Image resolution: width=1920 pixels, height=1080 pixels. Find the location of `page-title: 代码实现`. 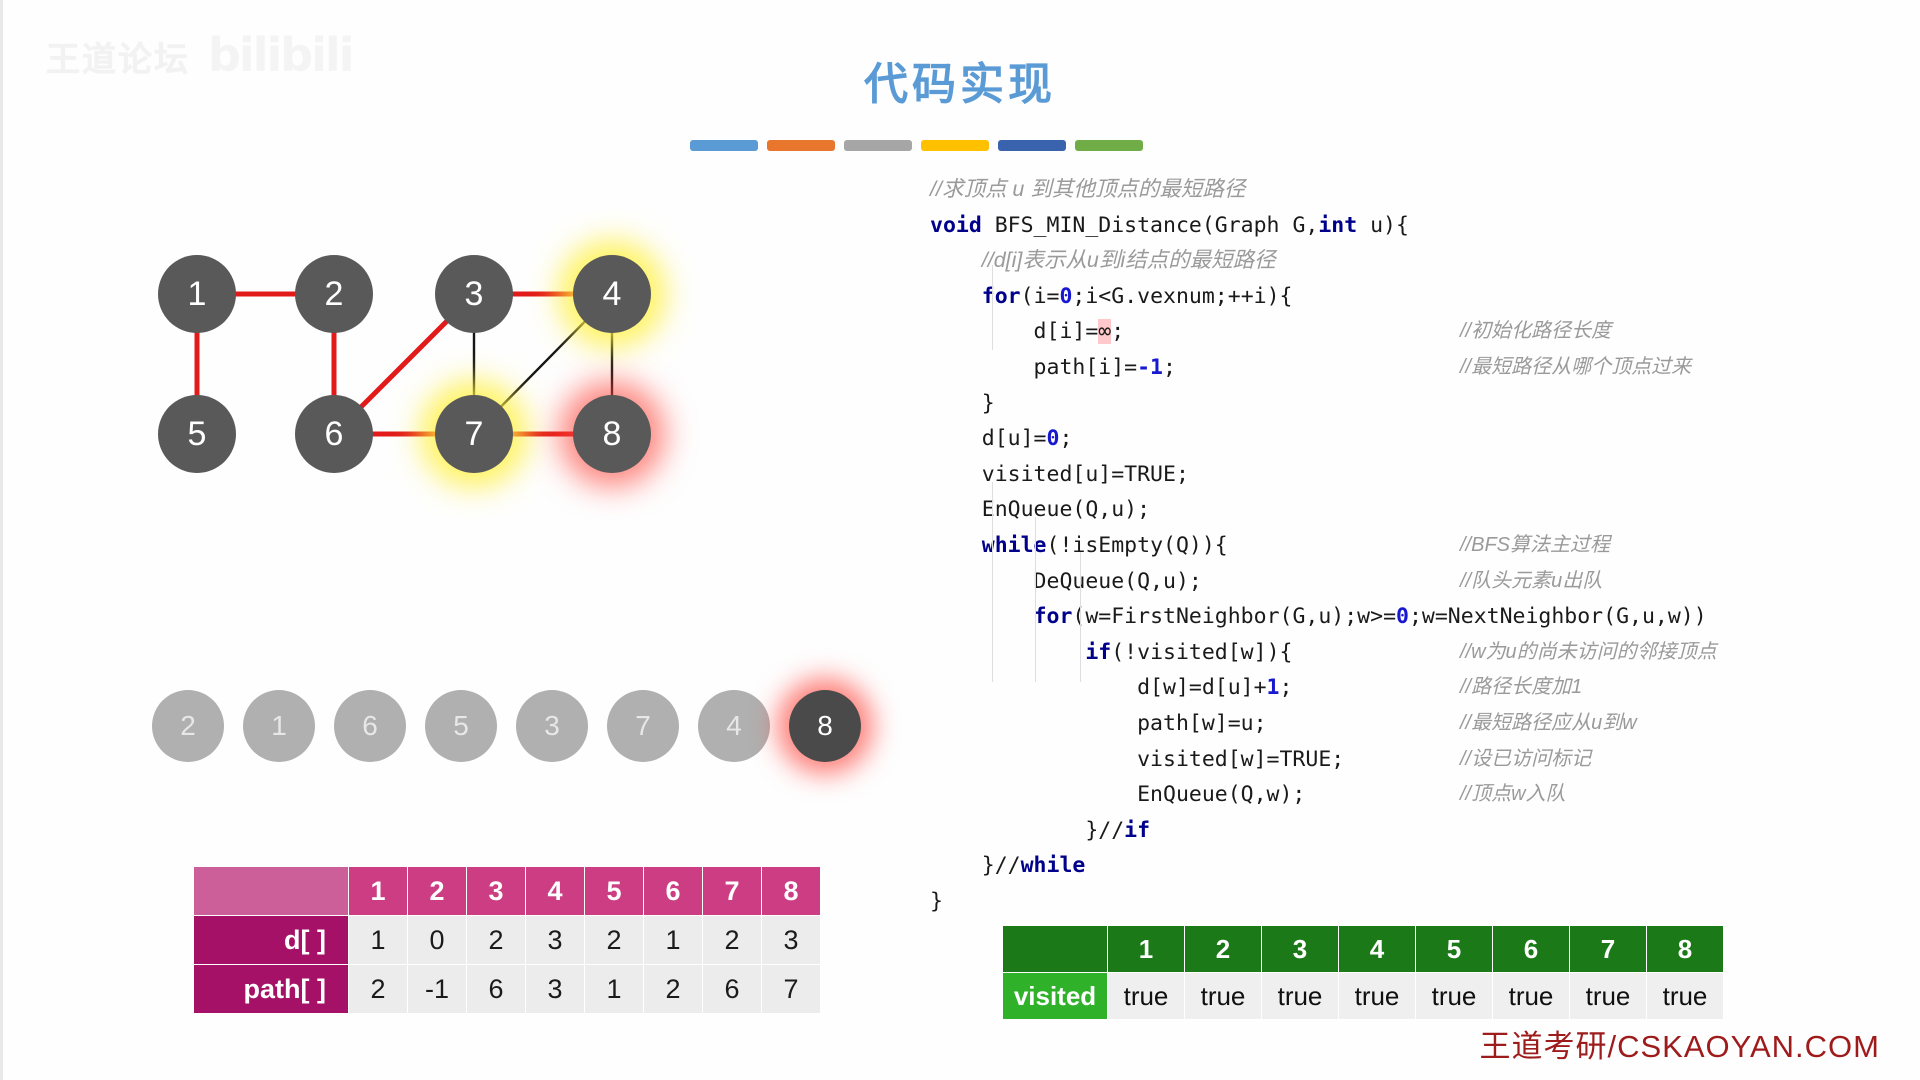

page-title: 代码实现 is located at coordinates (960, 84).